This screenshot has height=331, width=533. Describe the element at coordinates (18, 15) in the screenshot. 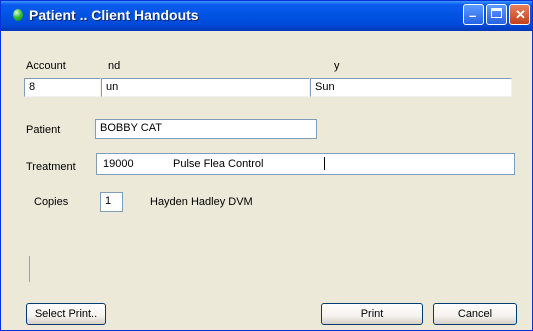

I see `green-orb-icon` at that location.